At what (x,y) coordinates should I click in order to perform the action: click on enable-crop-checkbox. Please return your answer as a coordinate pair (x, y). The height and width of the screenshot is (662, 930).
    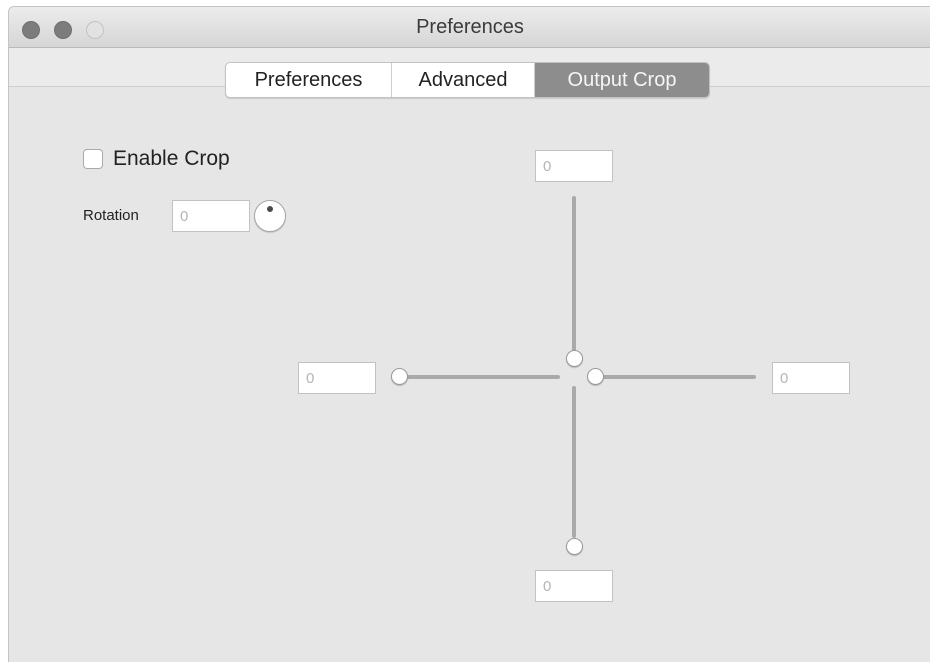
    Looking at the image, I should click on (93, 159).